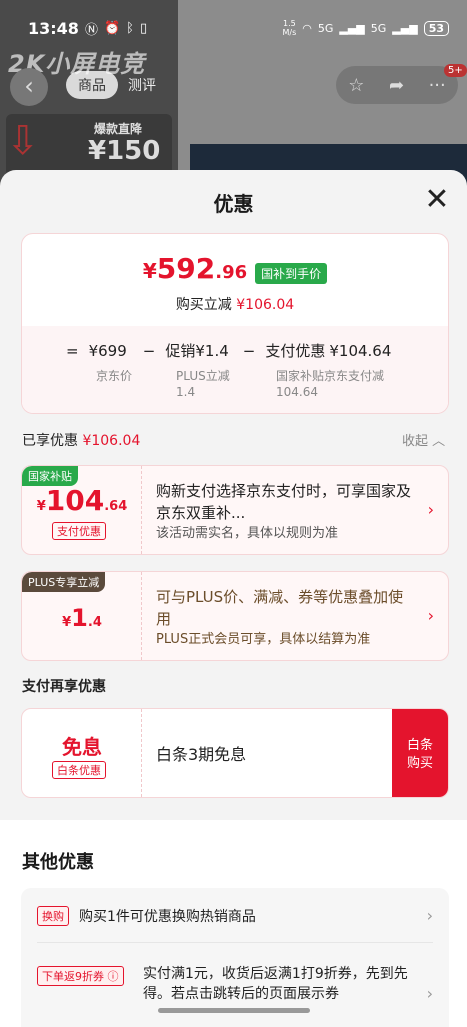 This screenshot has width=467, height=1027. What do you see at coordinates (439, 441) in the screenshot?
I see `chevron-up-icon: ︿` at bounding box center [439, 441].